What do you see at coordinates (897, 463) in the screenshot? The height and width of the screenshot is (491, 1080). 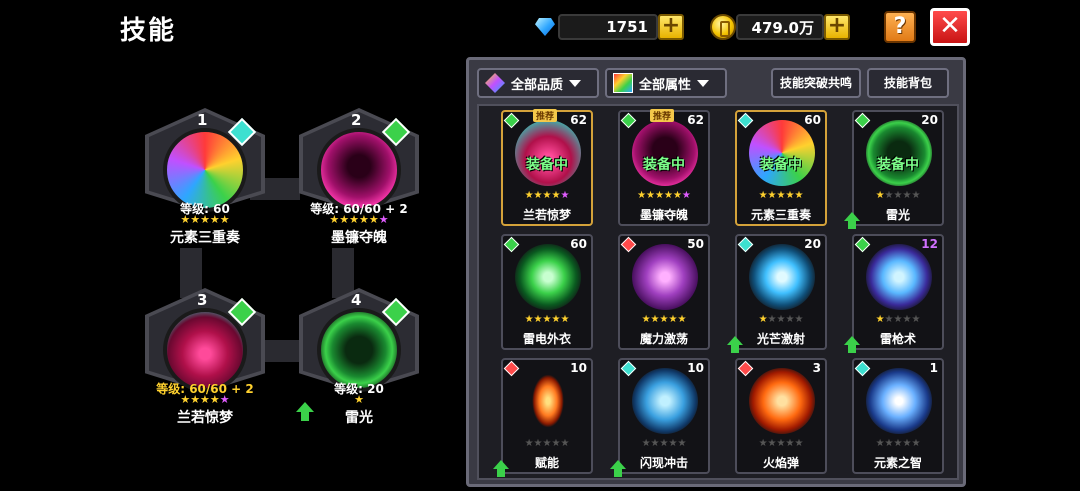 I see `card-name: 元素之智` at bounding box center [897, 463].